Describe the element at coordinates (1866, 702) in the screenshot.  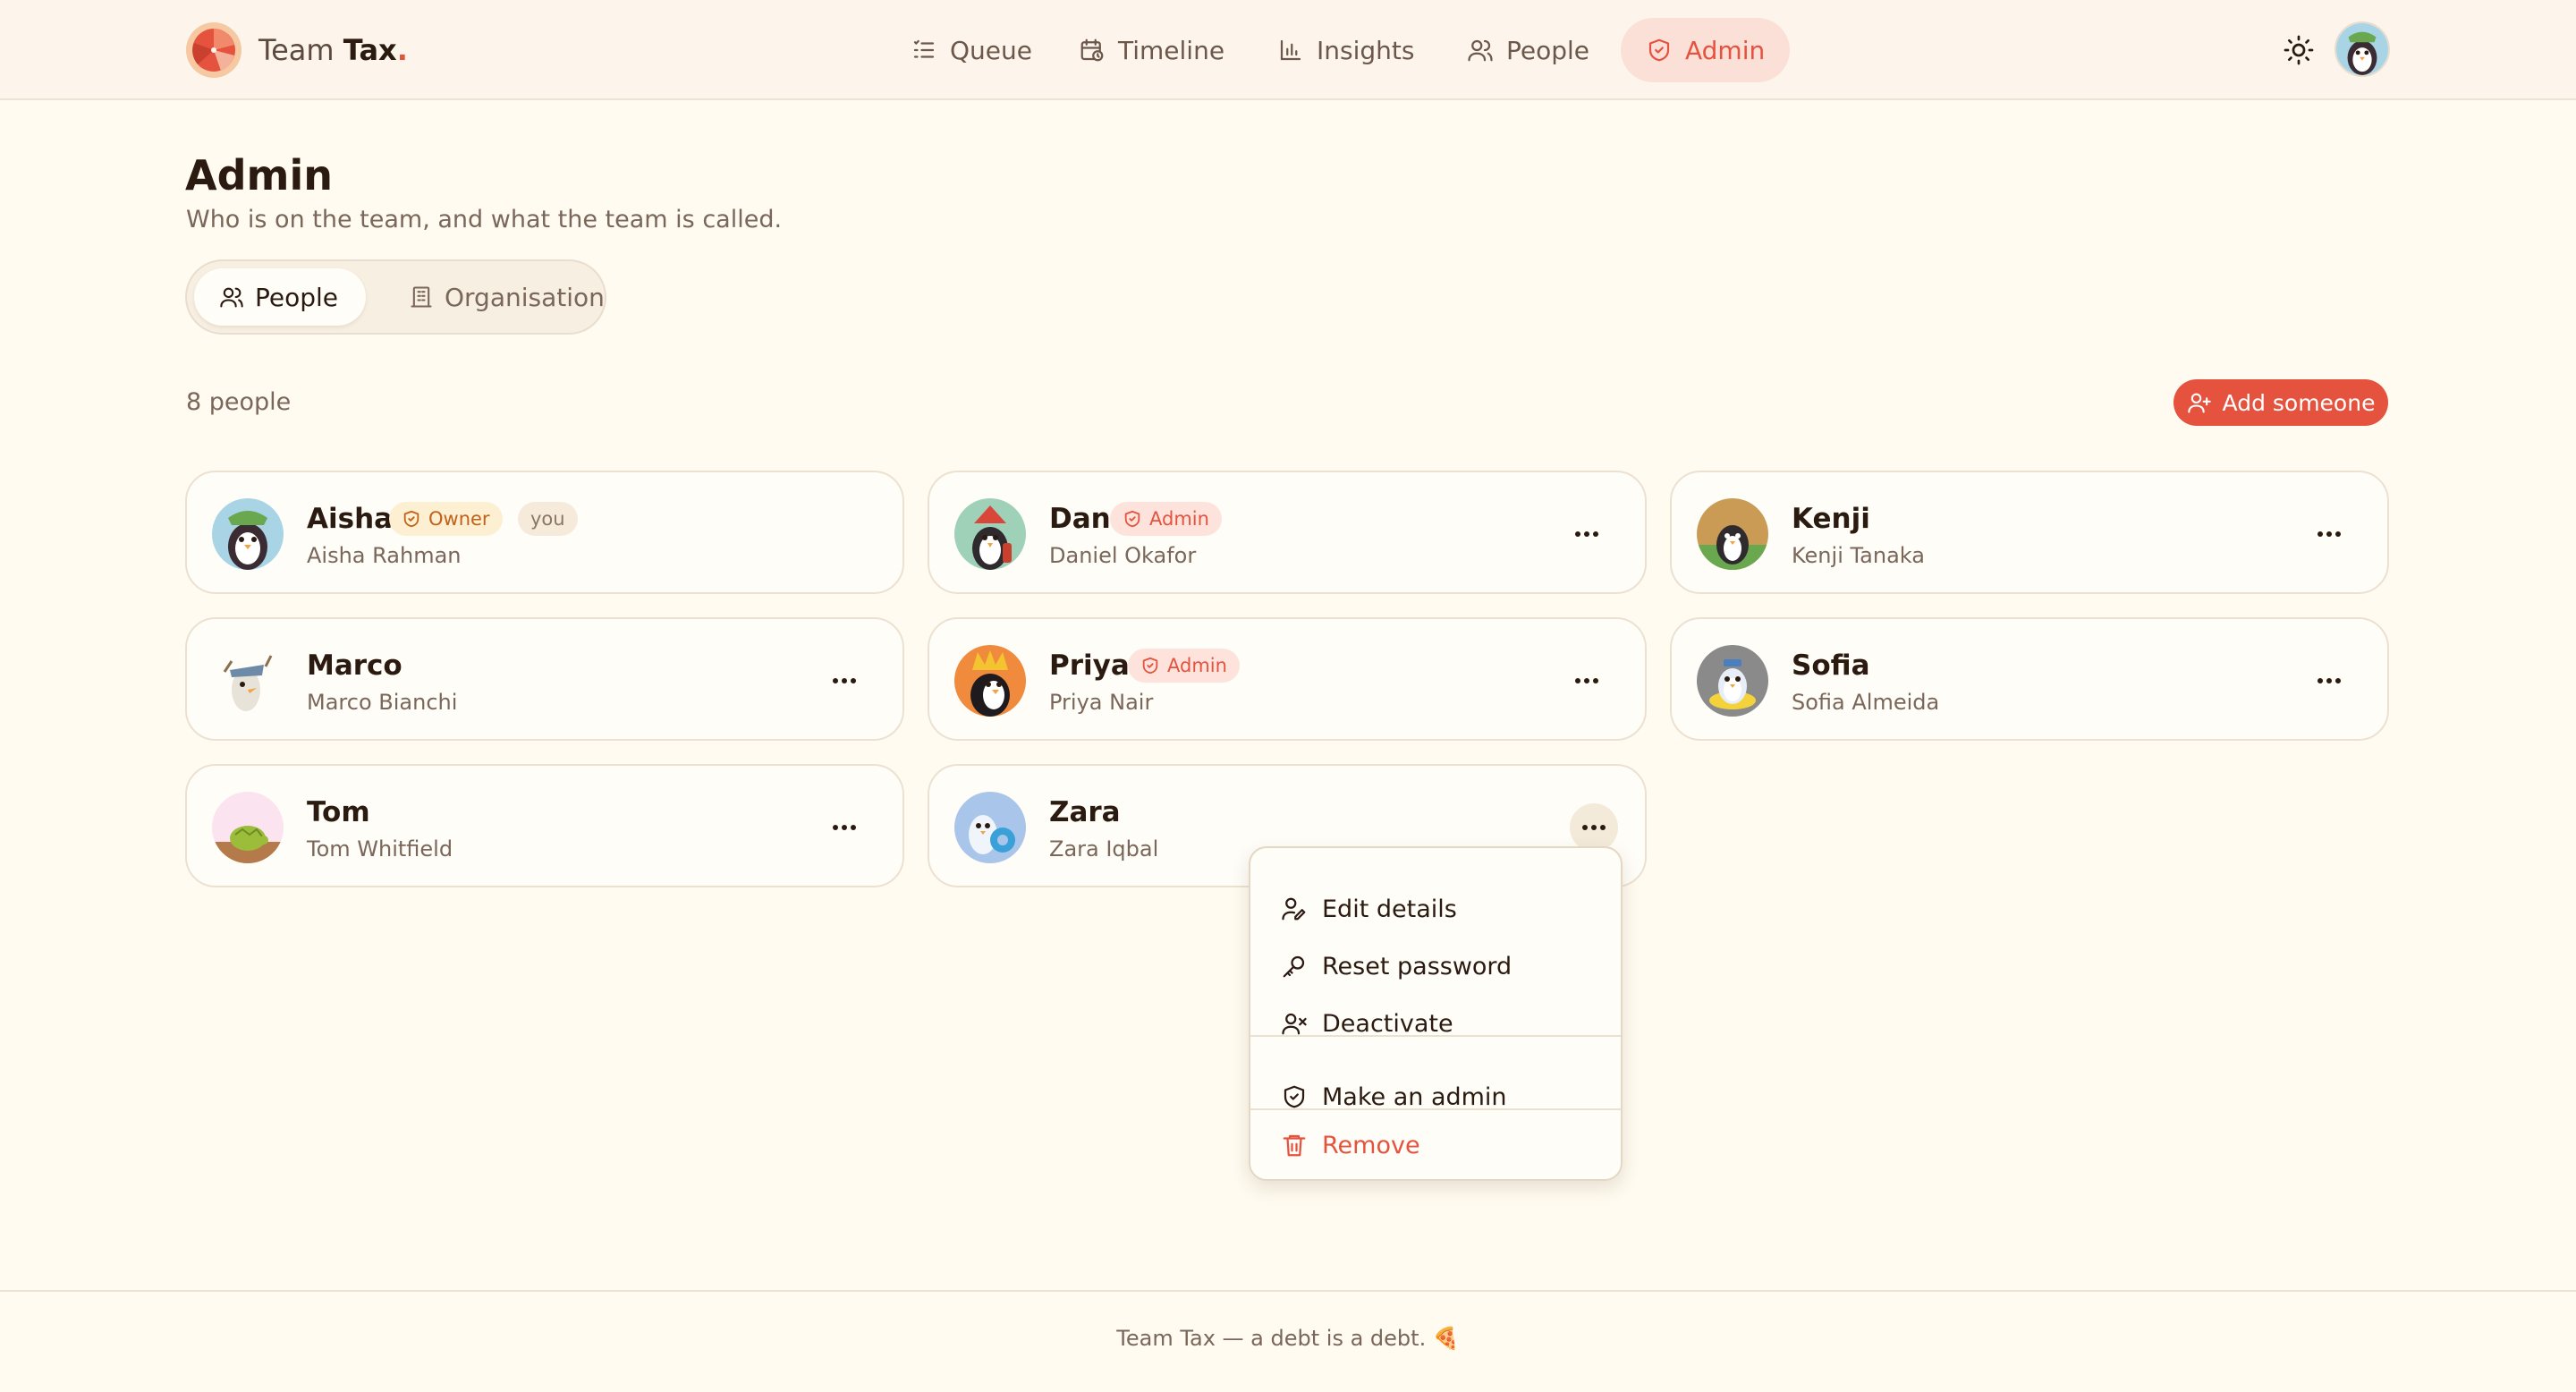
I see `person-full-name: Sofia Almeida` at that location.